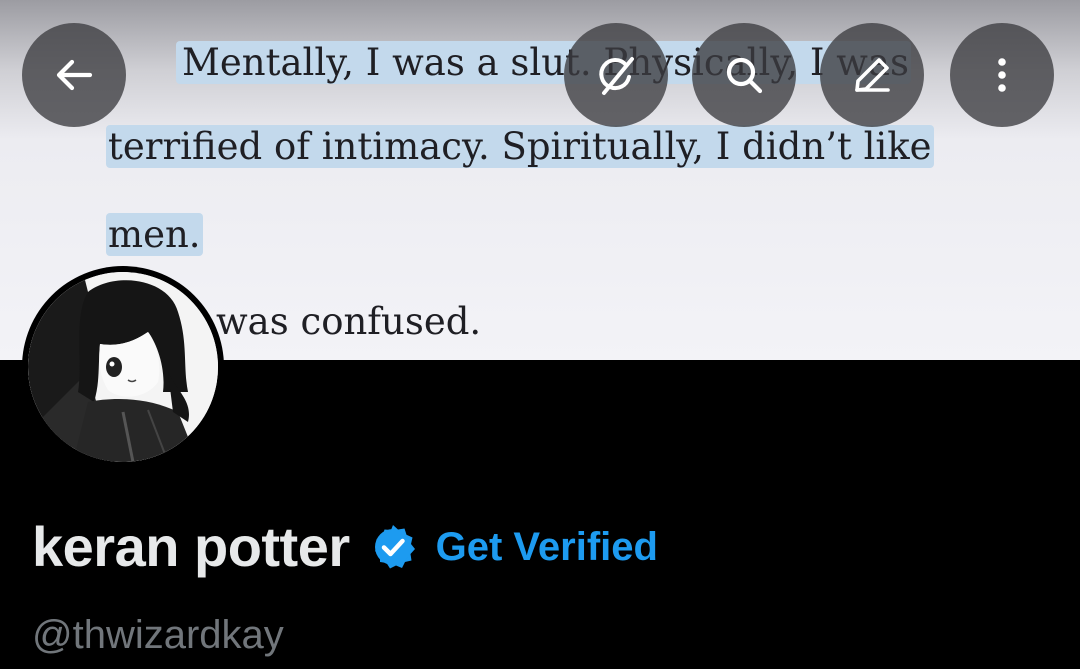 This screenshot has width=1080, height=669. Describe the element at coordinates (547, 547) in the screenshot. I see `get-verified-link: Get Verified` at that location.